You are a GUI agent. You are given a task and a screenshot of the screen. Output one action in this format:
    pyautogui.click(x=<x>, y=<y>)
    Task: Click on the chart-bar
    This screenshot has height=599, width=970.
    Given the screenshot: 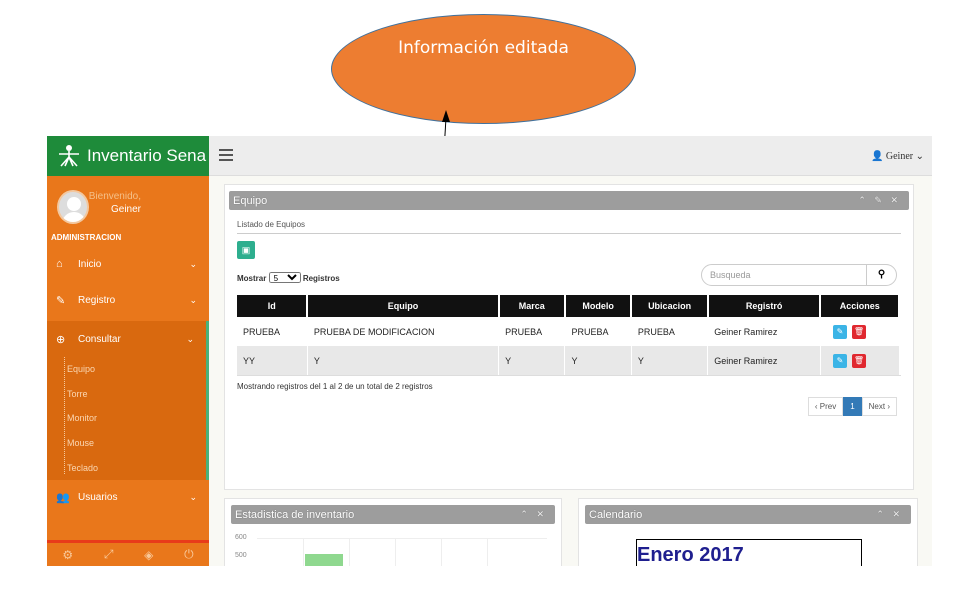 What is the action you would take?
    pyautogui.click(x=324, y=560)
    